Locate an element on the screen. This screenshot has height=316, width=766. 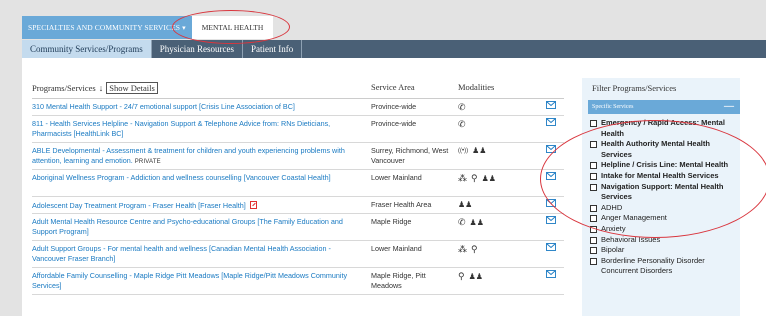
group-icon: ⁂ is located at coordinates (462, 249).